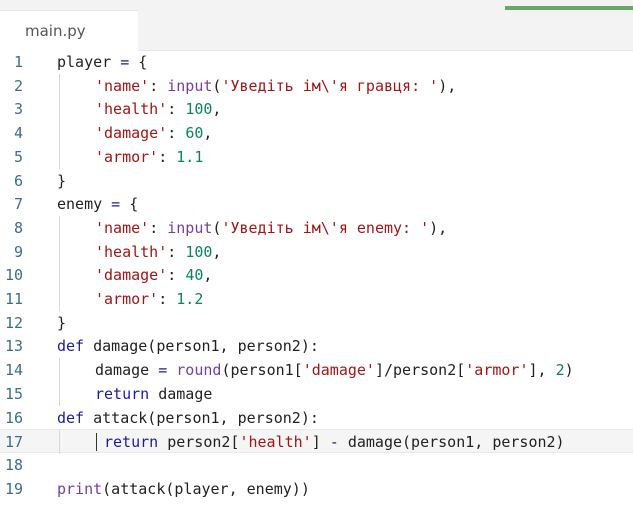  Describe the element at coordinates (316, 489) in the screenshot. I see `code-line: 19 print(attack(player, enemy))` at that location.